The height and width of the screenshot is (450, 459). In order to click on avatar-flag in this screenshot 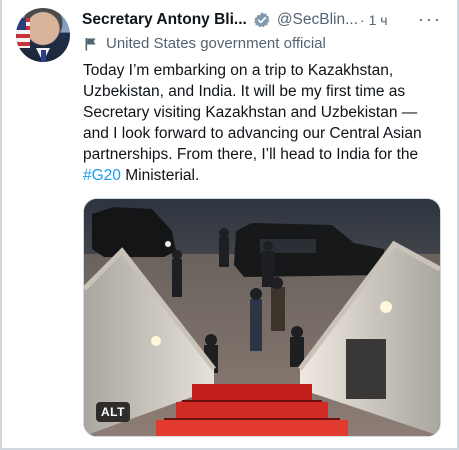, I will do `click(23, 33)`.